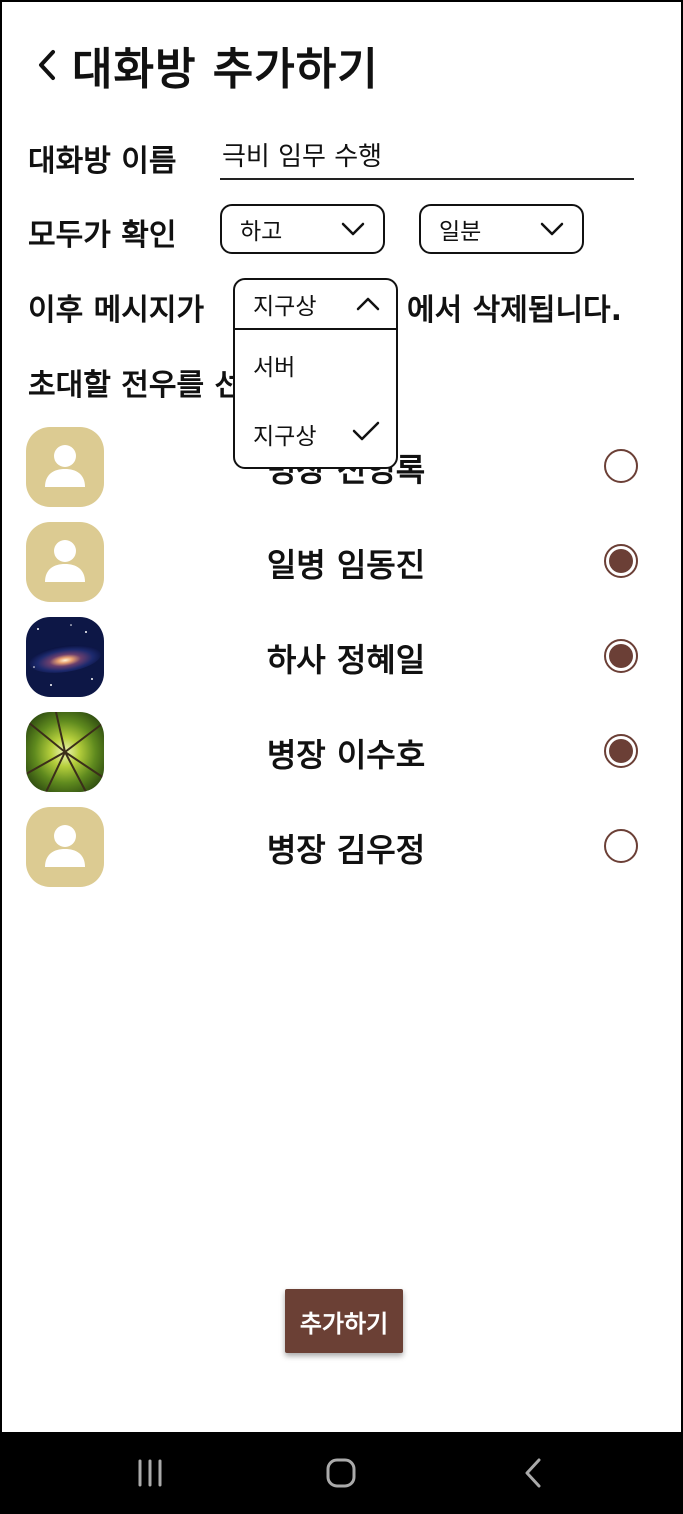 The height and width of the screenshot is (1514, 683). What do you see at coordinates (315, 364) in the screenshot?
I see `dropdown-option-server: 서버` at bounding box center [315, 364].